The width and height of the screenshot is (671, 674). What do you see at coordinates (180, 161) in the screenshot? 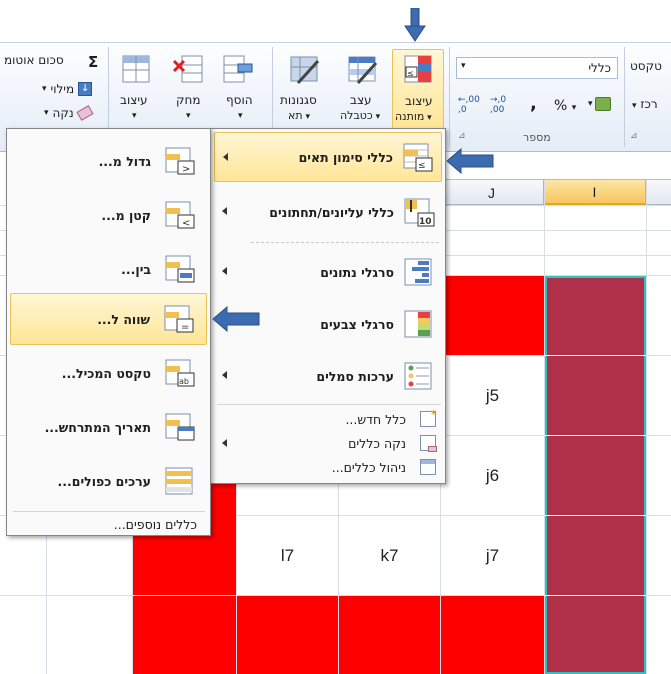
I see `greater-than-icon: >` at bounding box center [180, 161].